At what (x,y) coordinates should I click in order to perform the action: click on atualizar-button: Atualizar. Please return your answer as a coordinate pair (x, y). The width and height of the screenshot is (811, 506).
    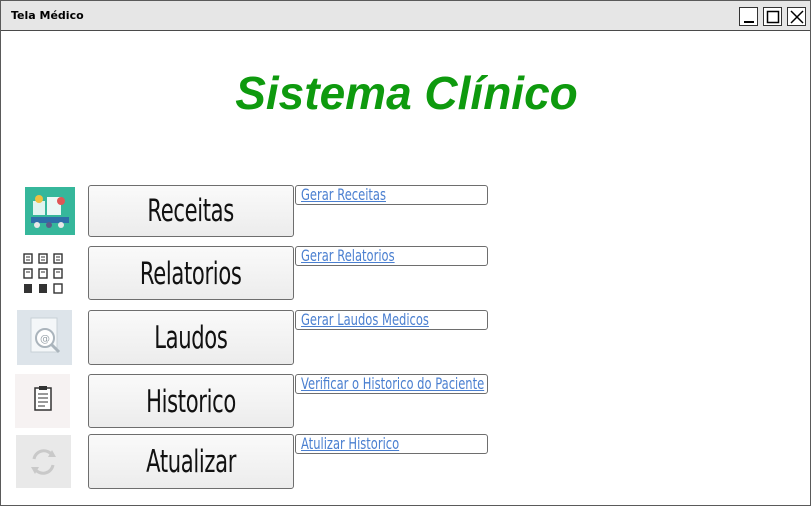
    Looking at the image, I should click on (191, 461).